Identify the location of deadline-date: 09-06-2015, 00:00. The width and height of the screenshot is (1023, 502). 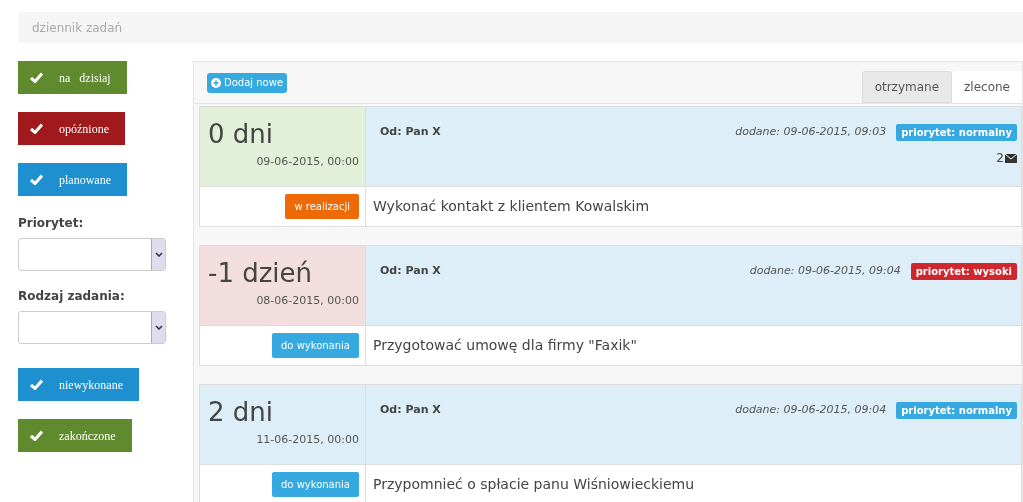
(307, 162).